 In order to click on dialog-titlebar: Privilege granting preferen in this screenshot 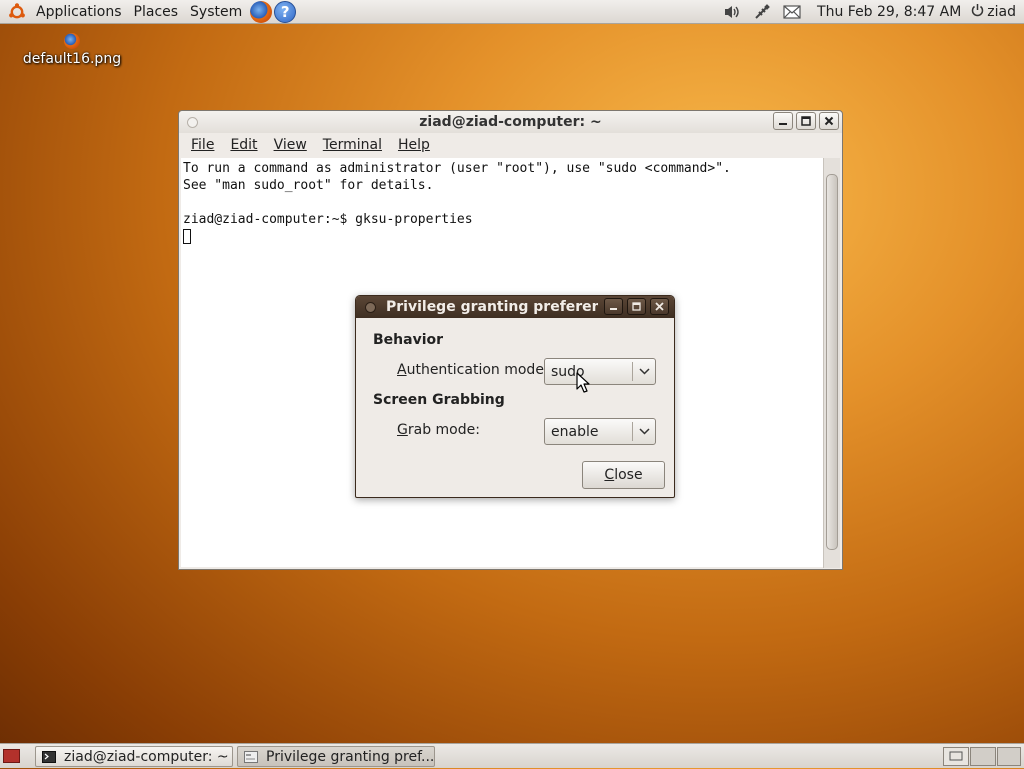, I will do `click(515, 307)`.